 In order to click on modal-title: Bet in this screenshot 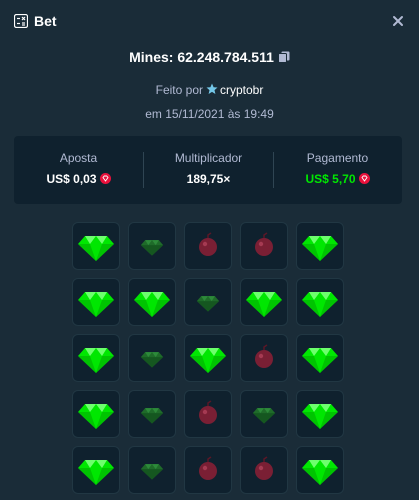, I will do `click(45, 21)`.